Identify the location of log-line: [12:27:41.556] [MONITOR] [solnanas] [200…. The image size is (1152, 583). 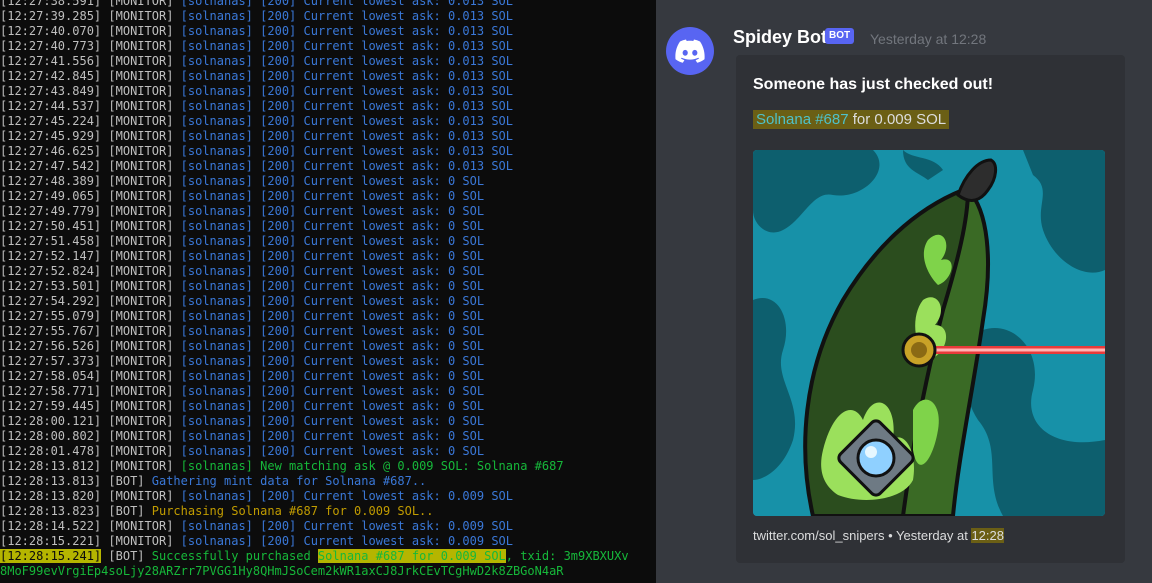
(314, 61).